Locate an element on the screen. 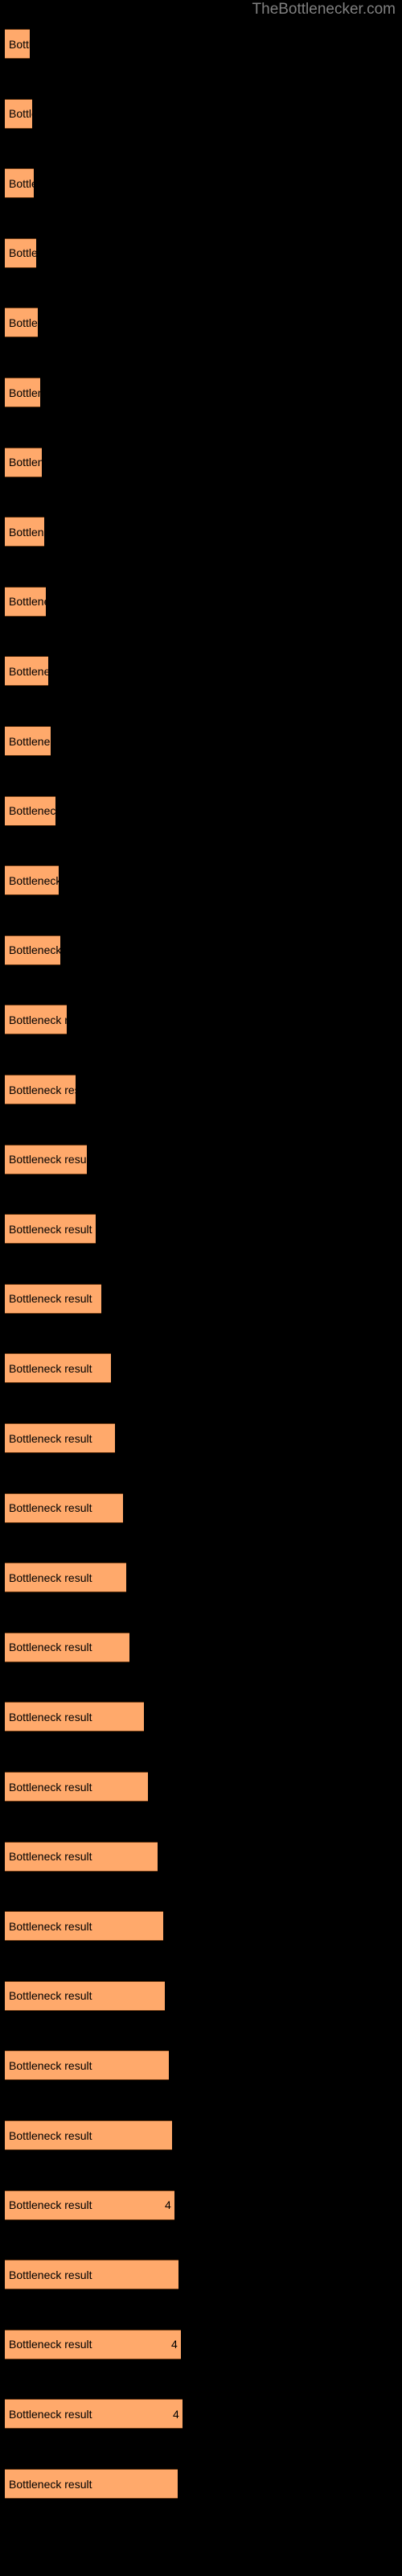  bar-row: Bottleneck result 4 is located at coordinates (94, 2414).